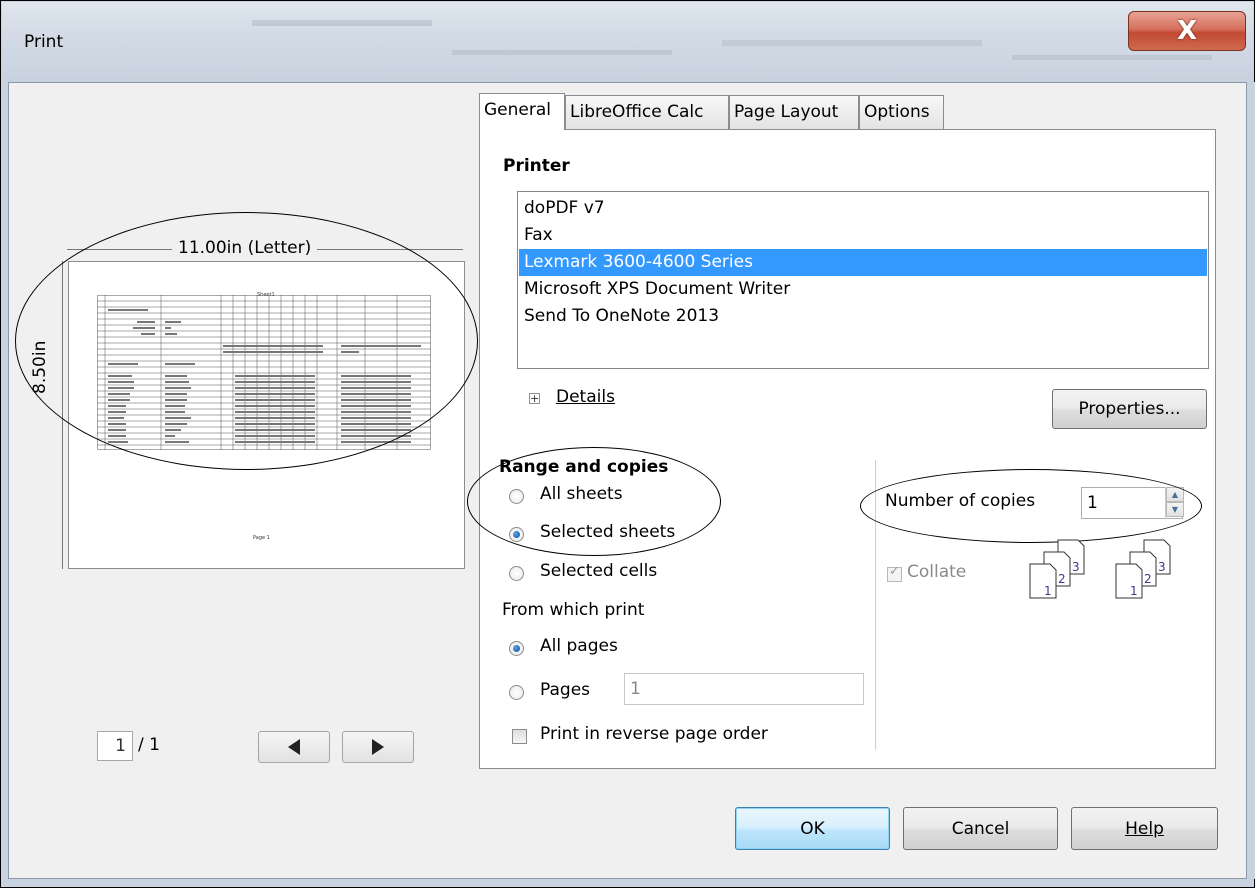 The width and height of the screenshot is (1257, 890). What do you see at coordinates (40, 367) in the screenshot?
I see `paper-height-label: 8.50in` at bounding box center [40, 367].